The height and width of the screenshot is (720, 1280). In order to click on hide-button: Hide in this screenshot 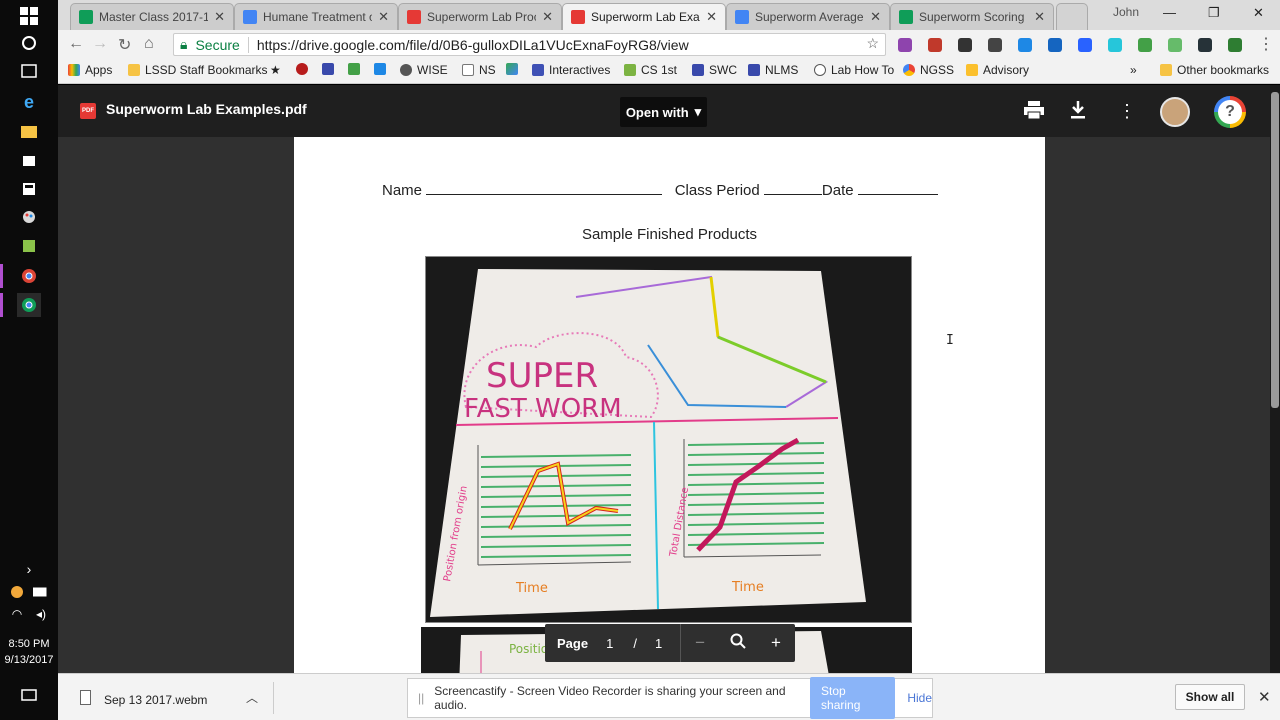, I will do `click(919, 698)`.